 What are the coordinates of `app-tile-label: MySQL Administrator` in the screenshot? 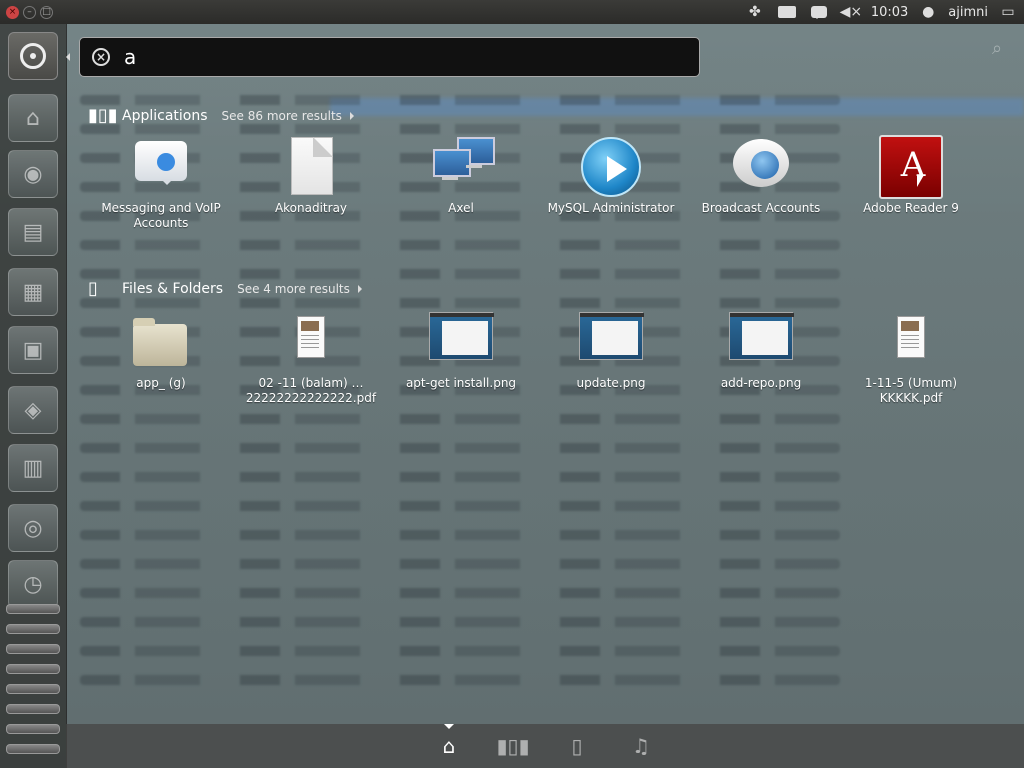 It's located at (611, 208).